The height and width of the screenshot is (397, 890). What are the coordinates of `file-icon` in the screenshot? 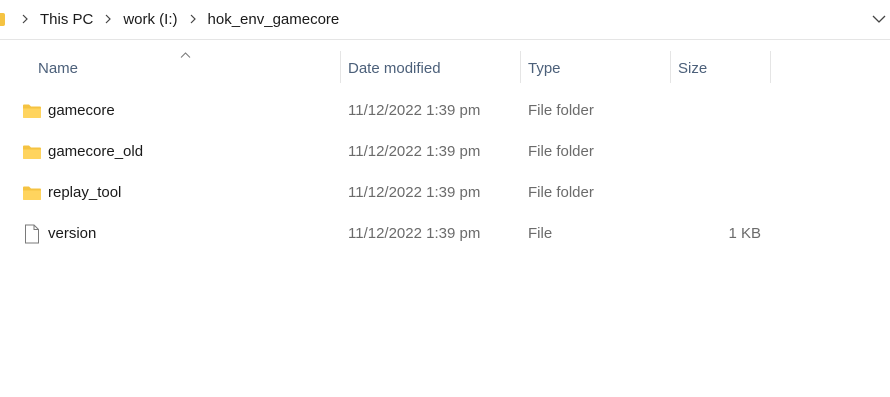 It's located at (32, 234).